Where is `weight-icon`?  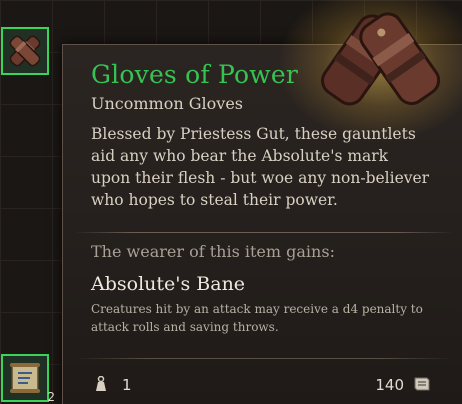 weight-icon is located at coordinates (101, 383).